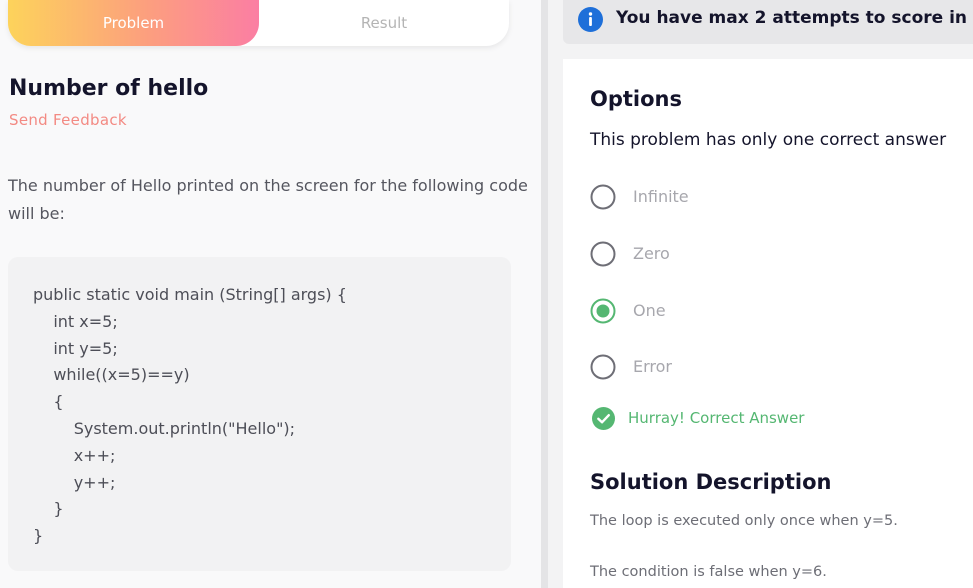 This screenshot has width=973, height=588. I want to click on code-line: int x=5;, so click(75, 321).